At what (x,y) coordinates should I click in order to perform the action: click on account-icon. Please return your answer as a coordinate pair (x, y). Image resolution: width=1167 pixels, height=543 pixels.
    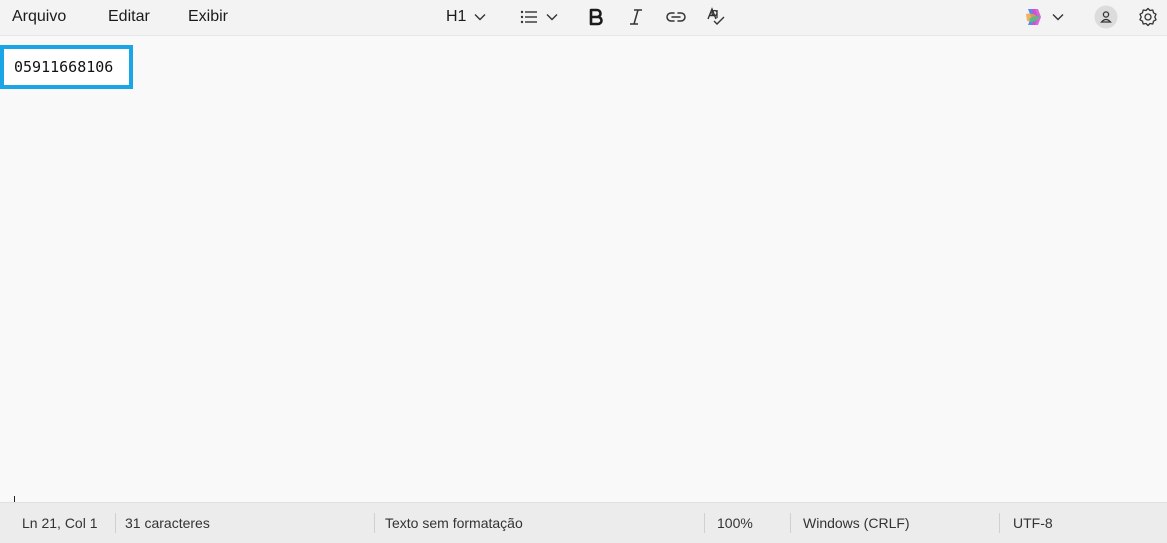
    Looking at the image, I should click on (1106, 17).